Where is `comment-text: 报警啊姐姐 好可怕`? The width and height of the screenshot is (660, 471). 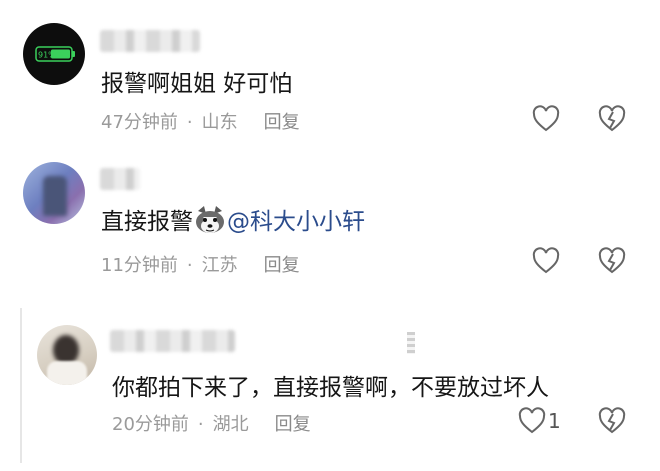
comment-text: 报警啊姐姐 好可怕 is located at coordinates (197, 84).